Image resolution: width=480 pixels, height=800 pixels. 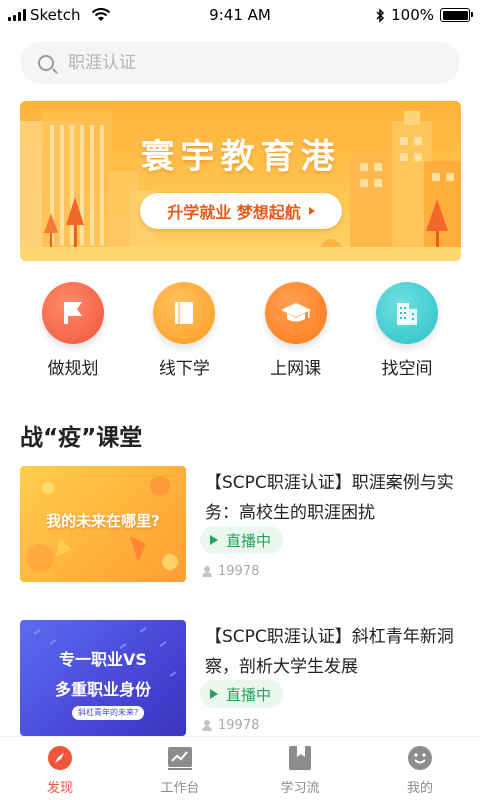 What do you see at coordinates (184, 369) in the screenshot?
I see `nav-label: 线下学` at bounding box center [184, 369].